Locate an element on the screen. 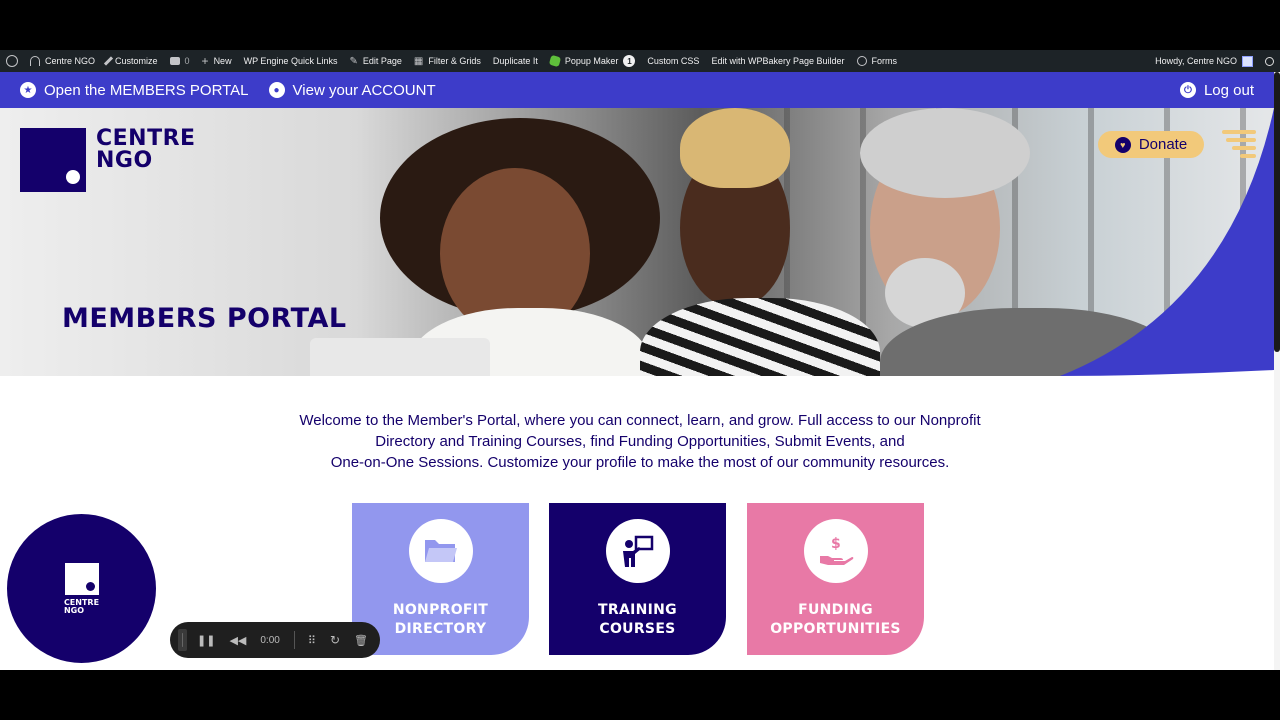 This screenshot has width=1280, height=720. logo-wordmark-line2: NGO is located at coordinates (124, 160).